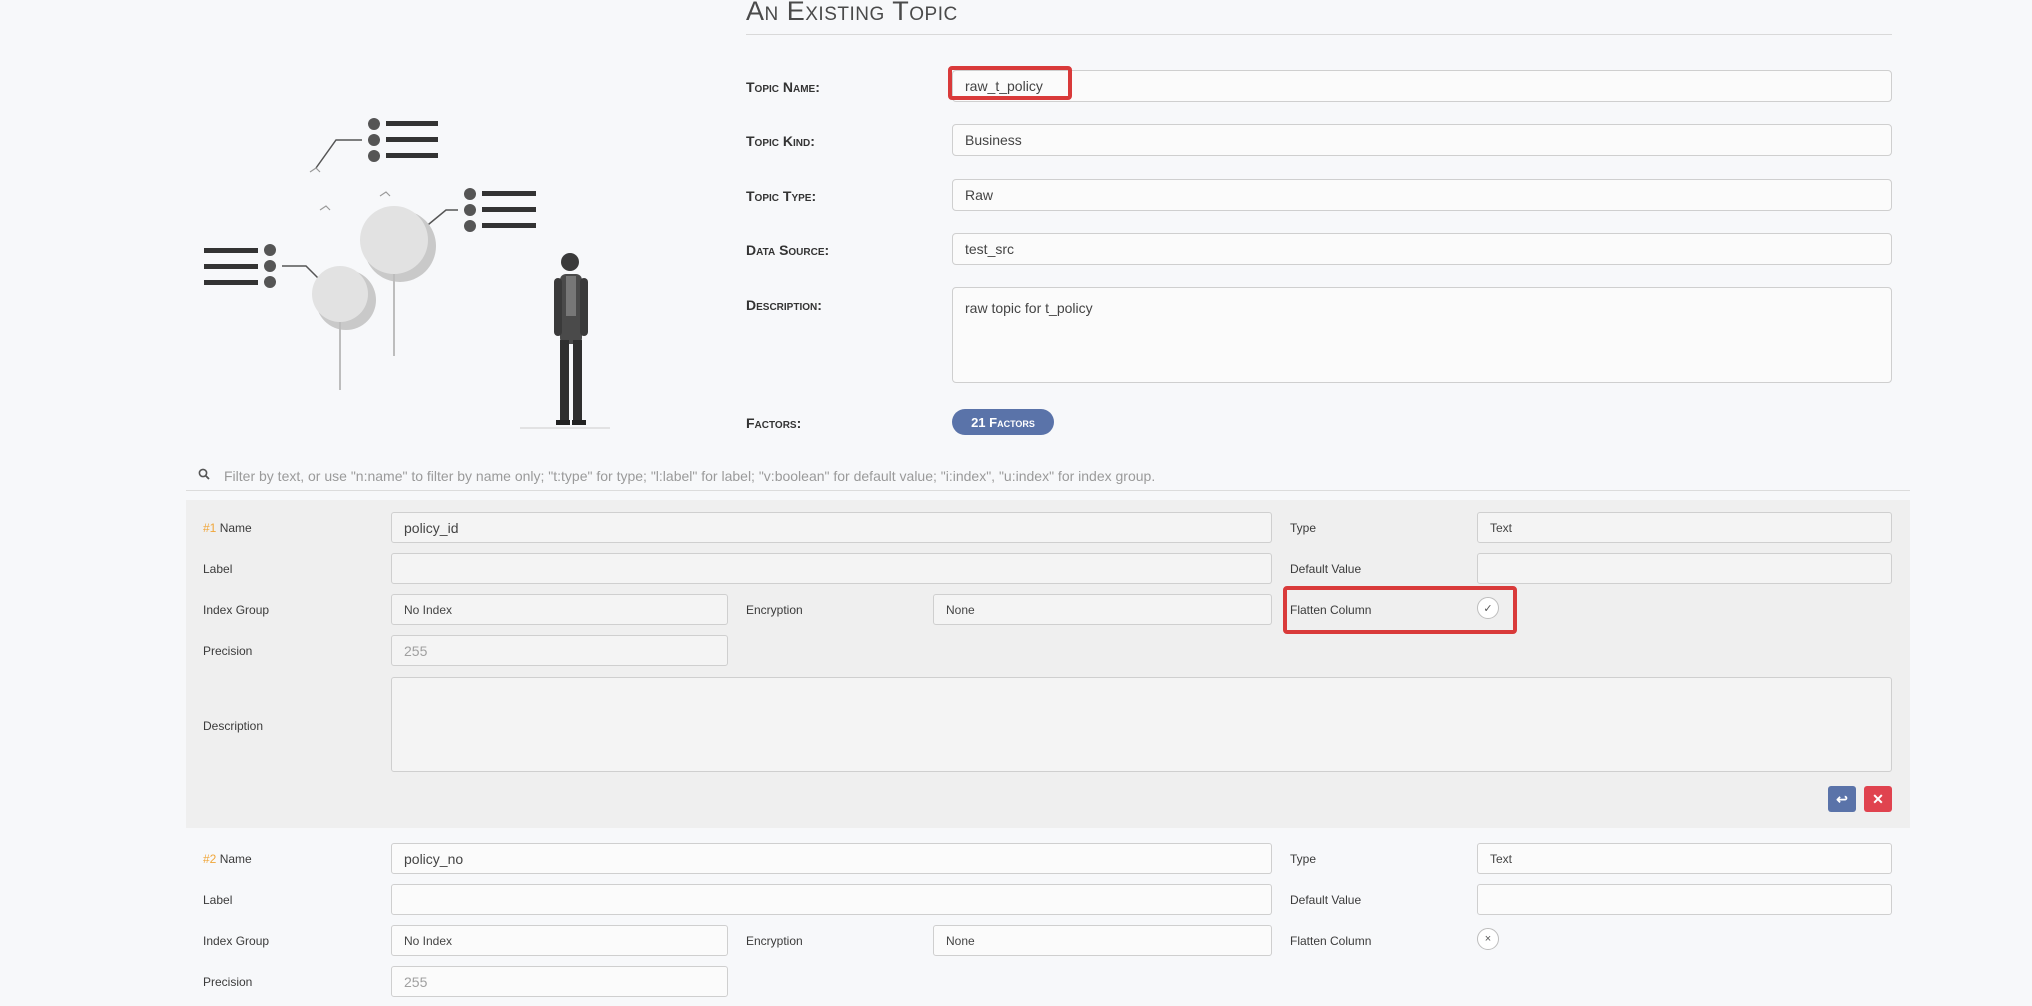 This screenshot has width=2032, height=1006. I want to click on factor-1-name-input: policy_id, so click(831, 527).